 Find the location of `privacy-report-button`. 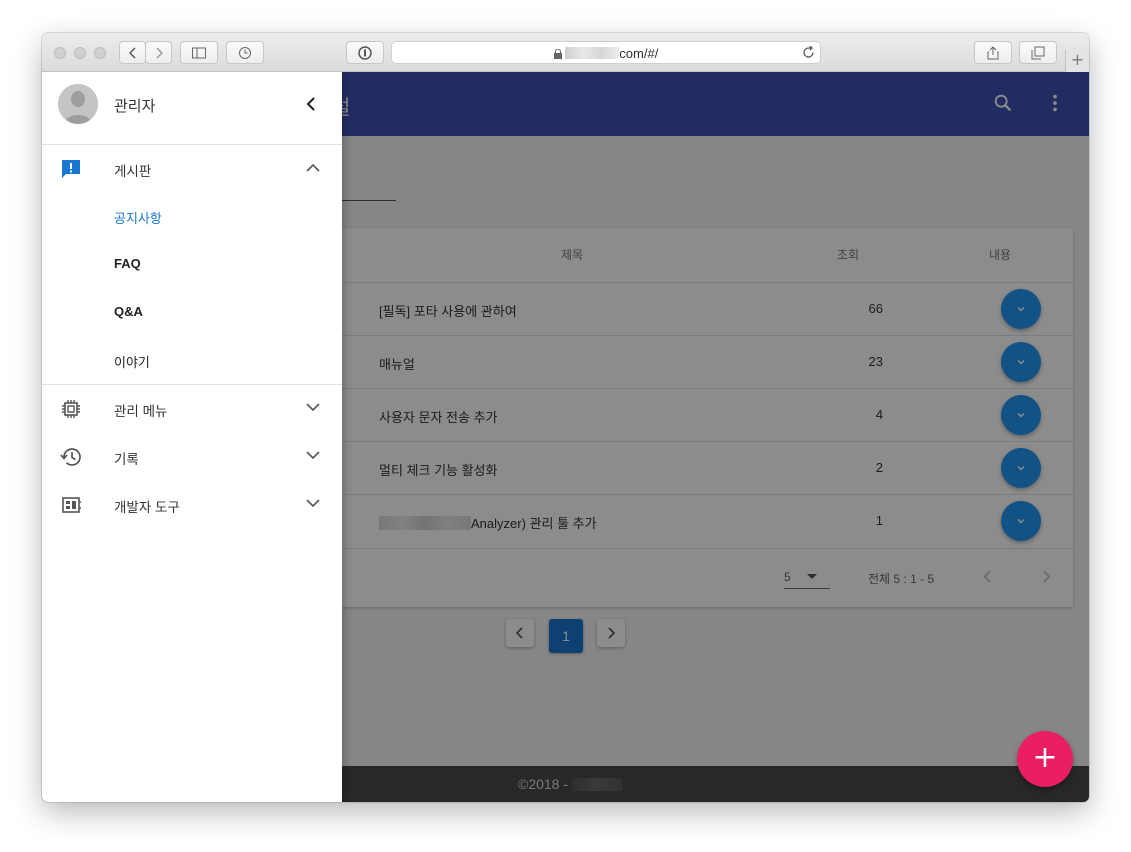

privacy-report-button is located at coordinates (365, 52).